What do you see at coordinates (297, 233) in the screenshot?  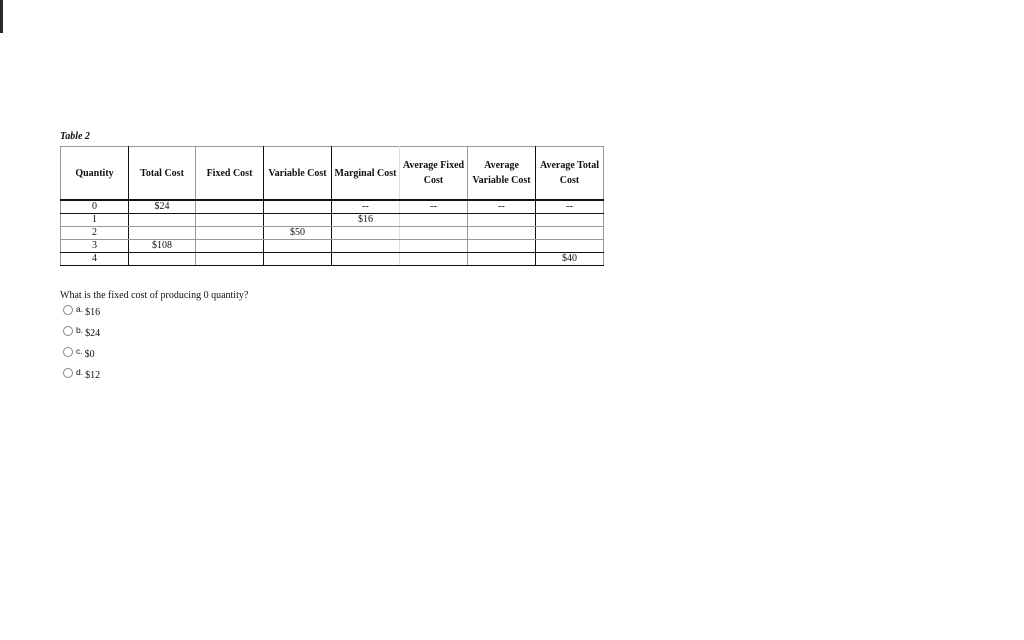 I see `cell-variable-cost: $50` at bounding box center [297, 233].